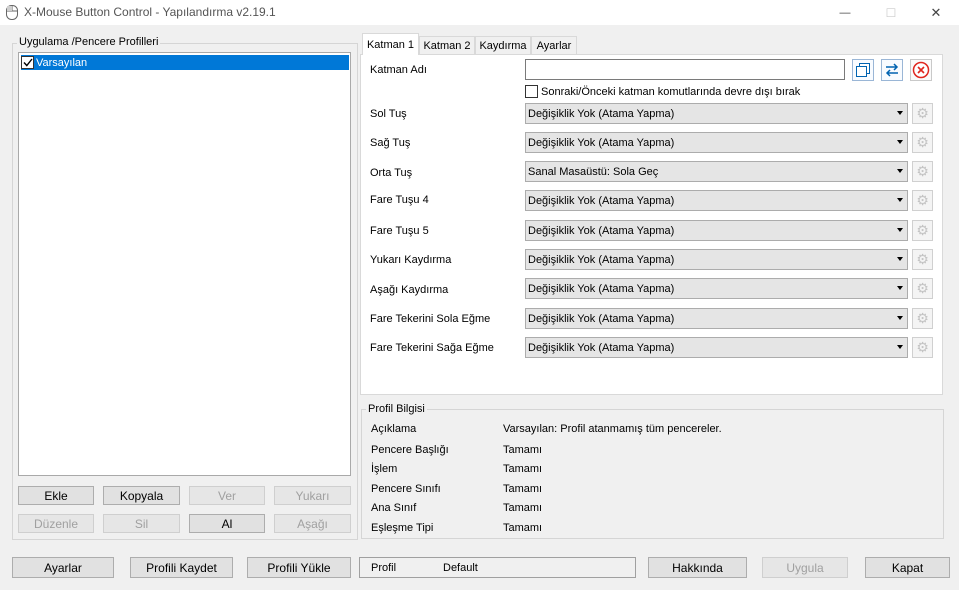  Describe the element at coordinates (601, 288) in the screenshot. I see `scroll-down-value: Değişiklik Yok (Atama Yapma)` at that location.